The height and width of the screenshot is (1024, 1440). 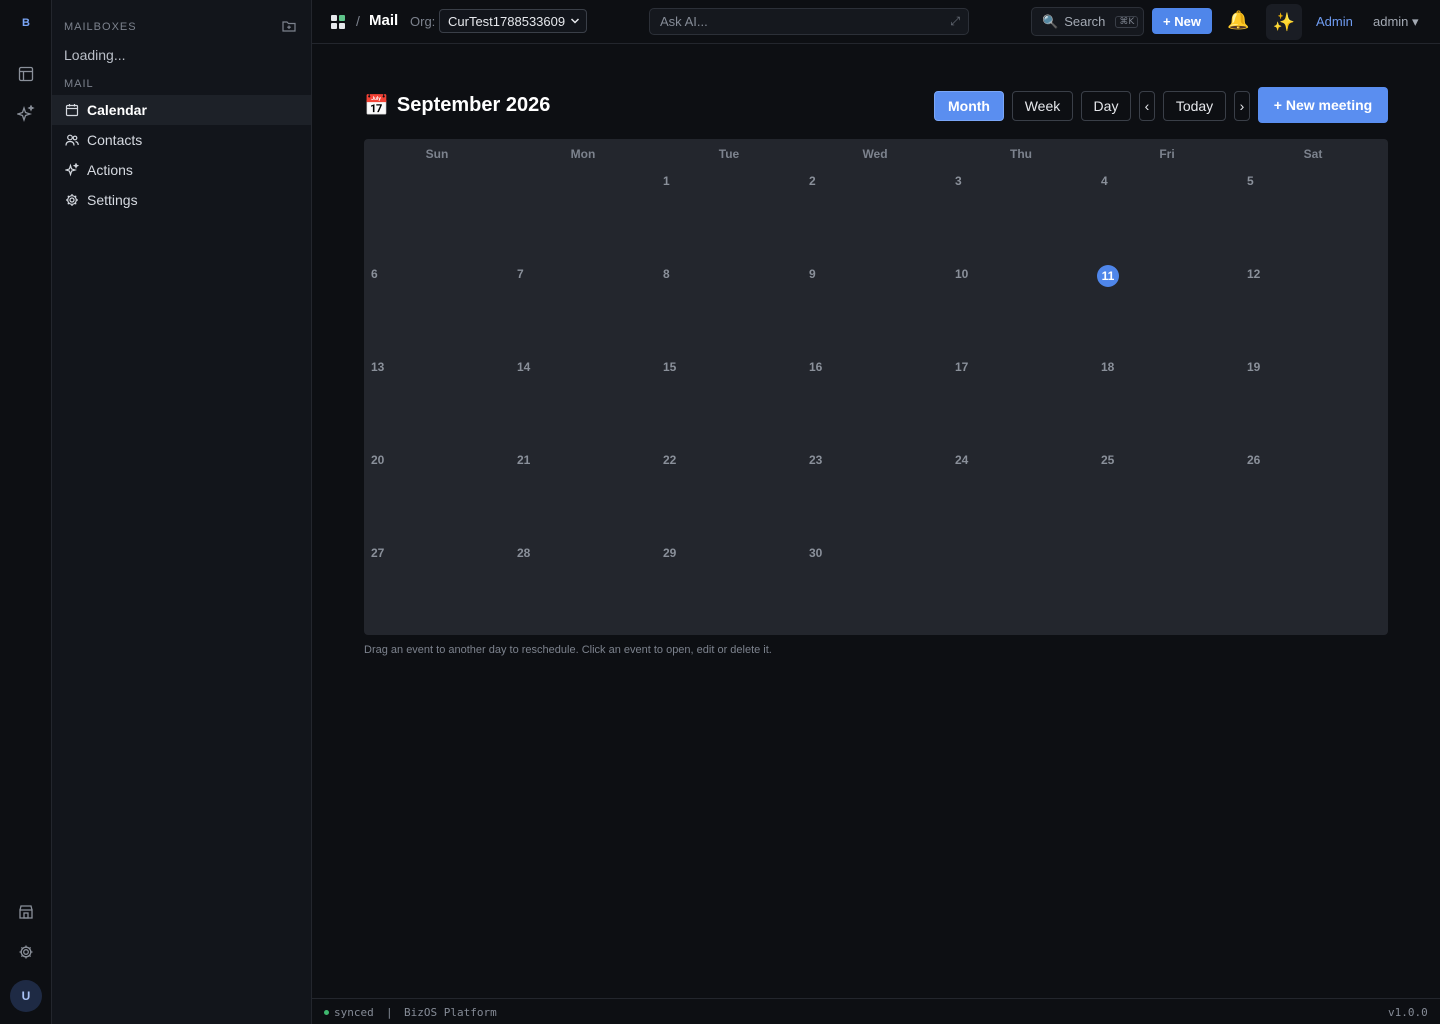 What do you see at coordinates (26, 996) in the screenshot?
I see `avatar: U` at bounding box center [26, 996].